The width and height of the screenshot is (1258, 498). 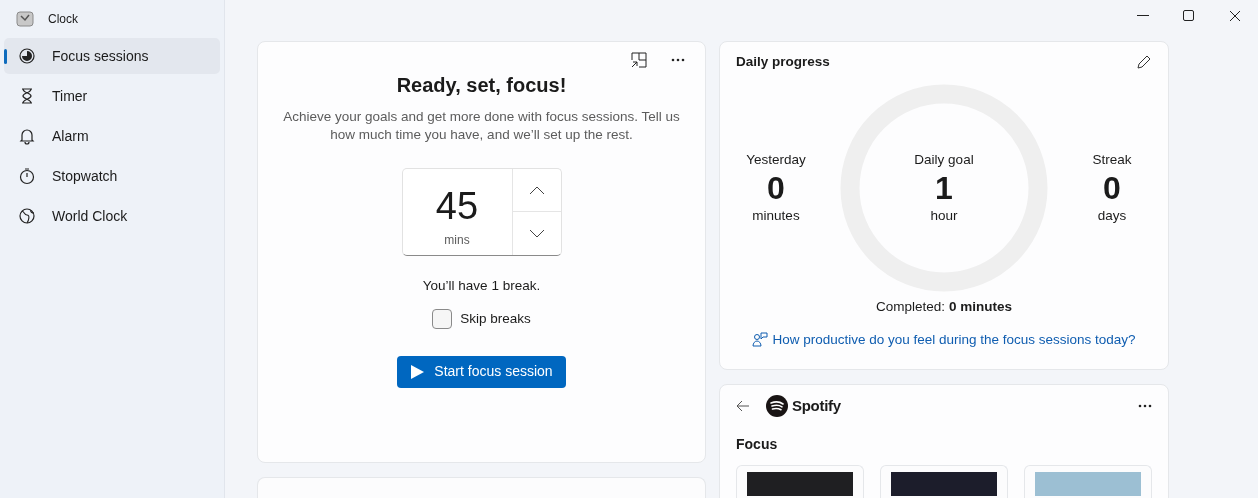 I want to click on close-icon, so click(x=1235, y=16).